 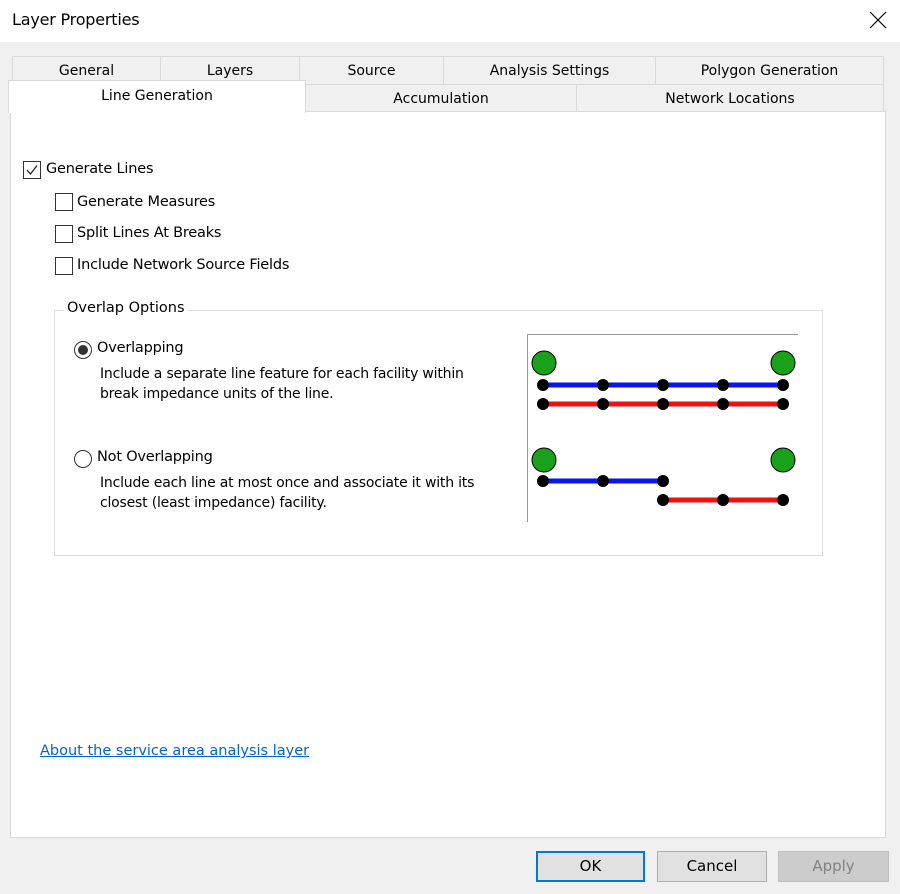 What do you see at coordinates (146, 202) in the screenshot?
I see `generate-measures-label: Generate Measures` at bounding box center [146, 202].